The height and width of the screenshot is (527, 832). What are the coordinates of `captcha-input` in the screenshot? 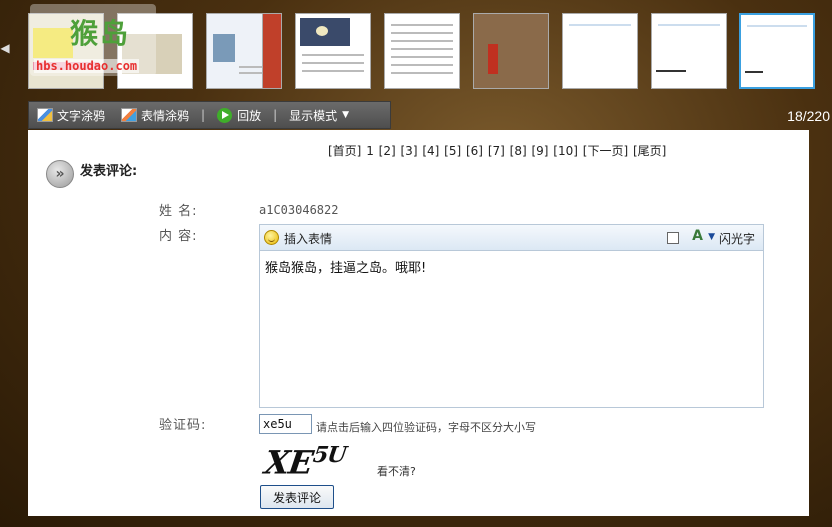 It's located at (285, 424).